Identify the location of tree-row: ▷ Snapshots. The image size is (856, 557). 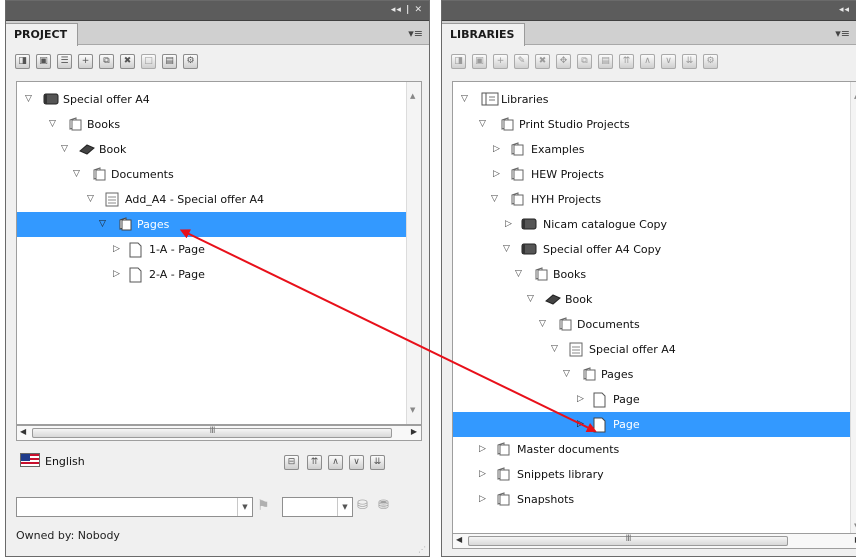
(651, 499).